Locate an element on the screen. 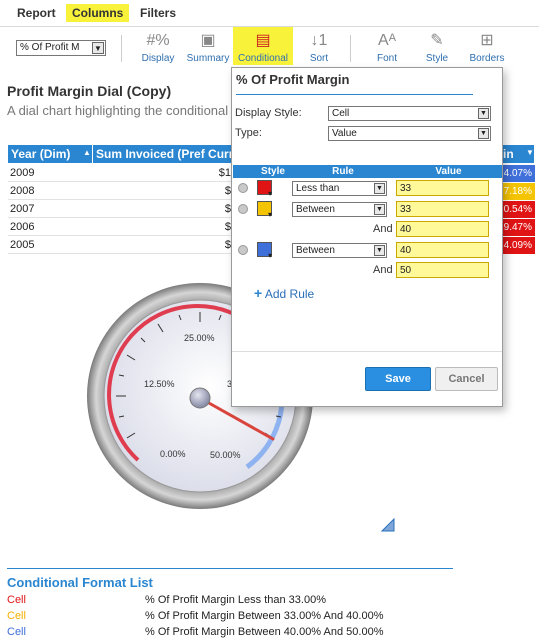 This screenshot has width=539, height=638. menu-report: Report is located at coordinates (36, 13).